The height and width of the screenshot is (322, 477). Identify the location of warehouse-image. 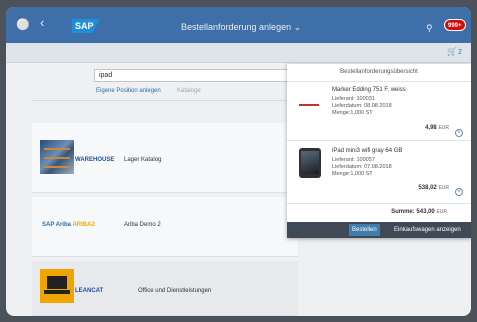
(57, 157).